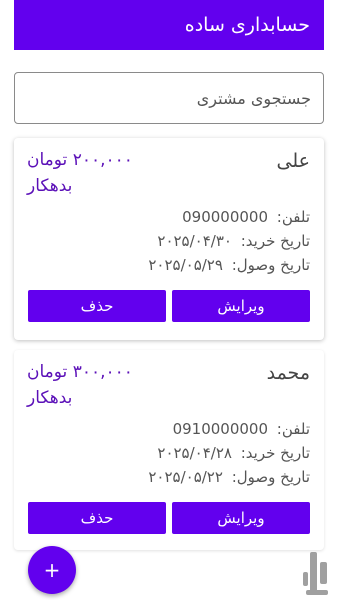 Image resolution: width=338 pixels, height=600 pixels. I want to click on plus-icon: +, so click(52, 570).